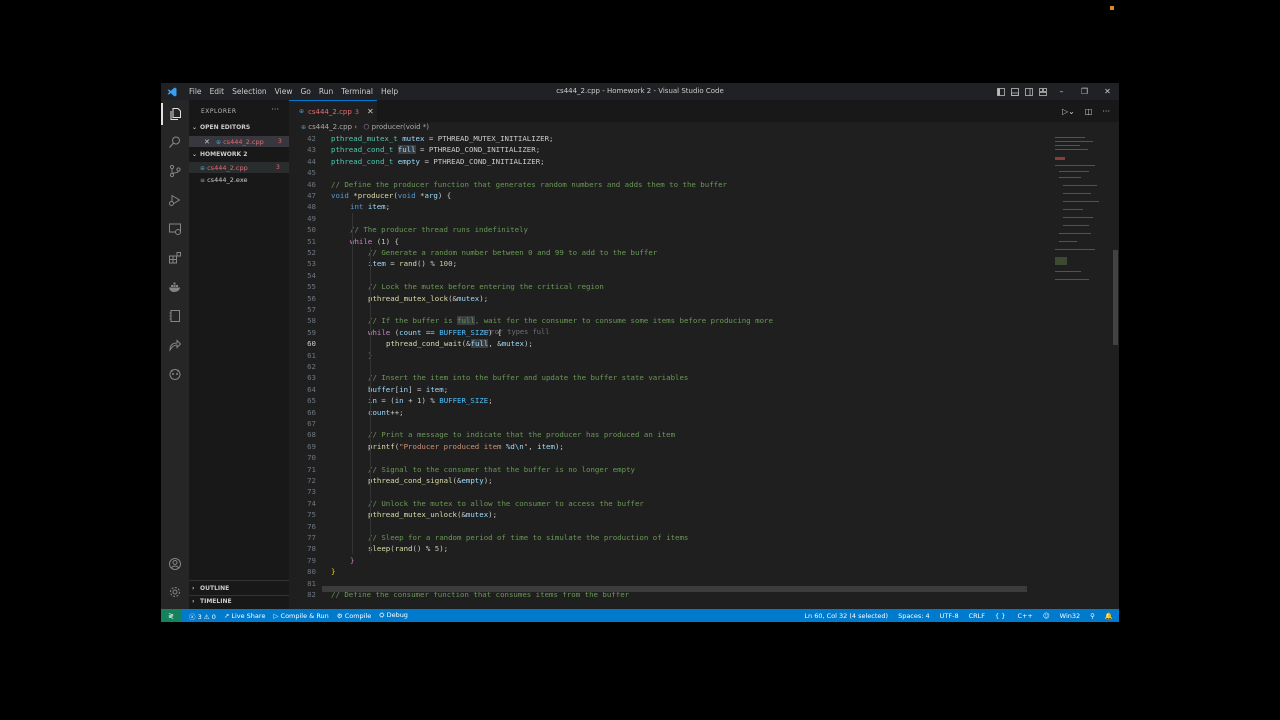  Describe the element at coordinates (1115, 297) in the screenshot. I see `vertical-scrollbar` at that location.